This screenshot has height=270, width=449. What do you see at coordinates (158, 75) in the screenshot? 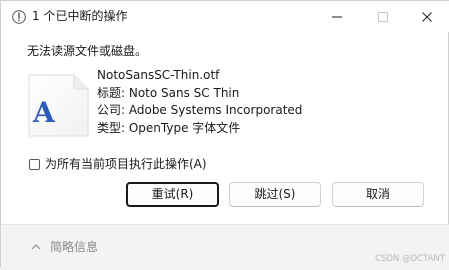
I see `file-name: NotoSansSC-Thin.otf` at bounding box center [158, 75].